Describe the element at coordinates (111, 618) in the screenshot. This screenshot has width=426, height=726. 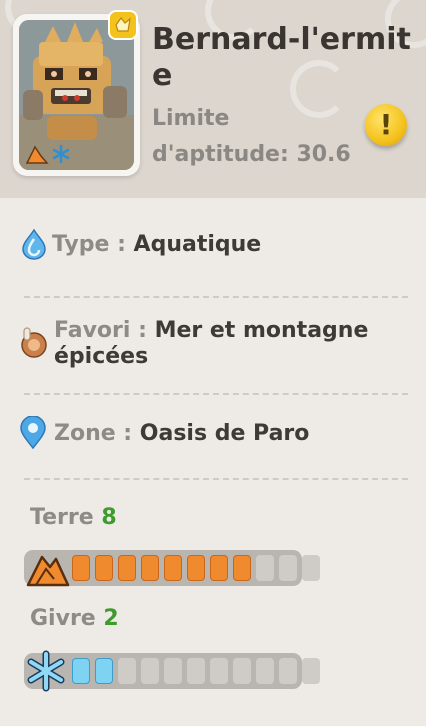
I see `givre-value: 2` at that location.